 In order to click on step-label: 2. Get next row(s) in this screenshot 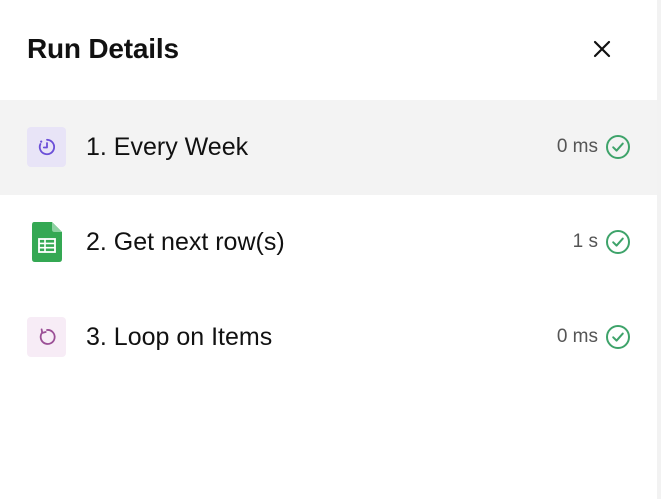, I will do `click(185, 242)`.